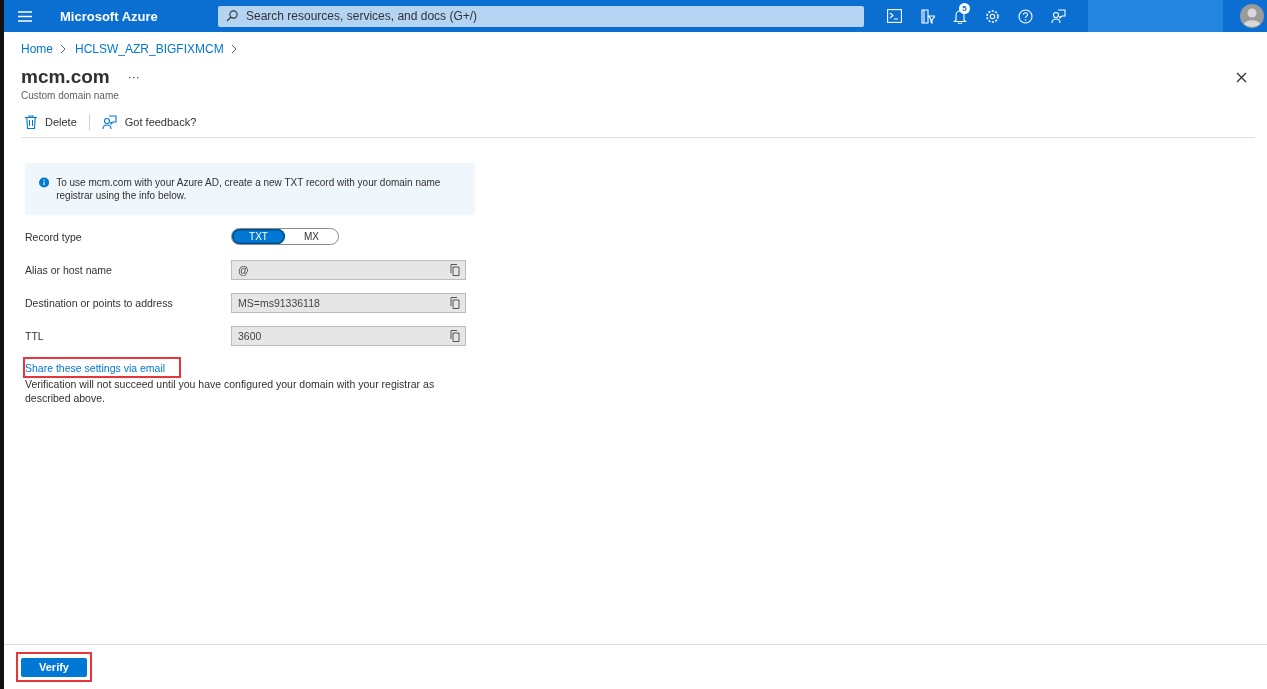 The height and width of the screenshot is (689, 1267). Describe the element at coordinates (44, 182) in the screenshot. I see `info-icon` at that location.